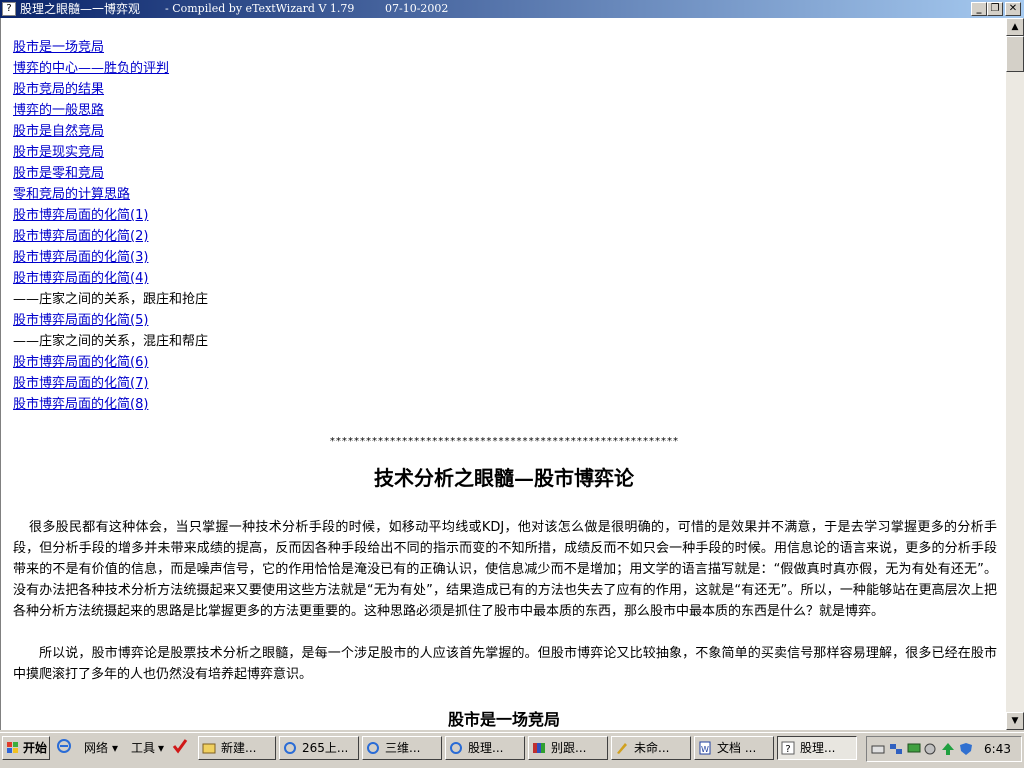 Image resolution: width=1024 pixels, height=768 pixels. What do you see at coordinates (110, 320) in the screenshot?
I see `toc-link: 股市博弈局面的化简(5)` at bounding box center [110, 320].